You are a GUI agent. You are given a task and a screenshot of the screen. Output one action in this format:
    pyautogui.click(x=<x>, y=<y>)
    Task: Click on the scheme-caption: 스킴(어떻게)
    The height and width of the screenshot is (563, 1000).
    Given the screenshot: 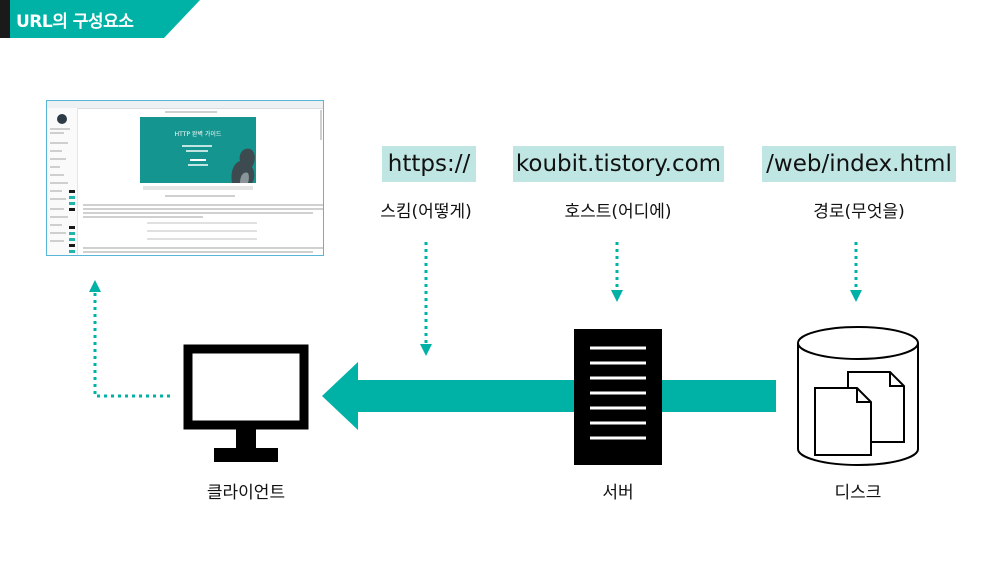 What is the action you would take?
    pyautogui.click(x=426, y=212)
    